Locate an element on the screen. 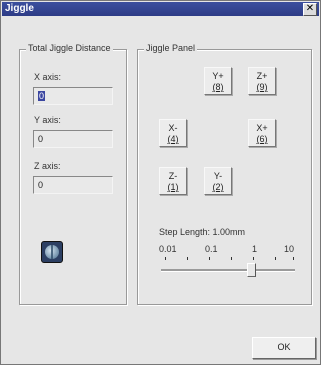 This screenshot has width=321, height=365. slider-tick-label: 1 is located at coordinates (255, 249).